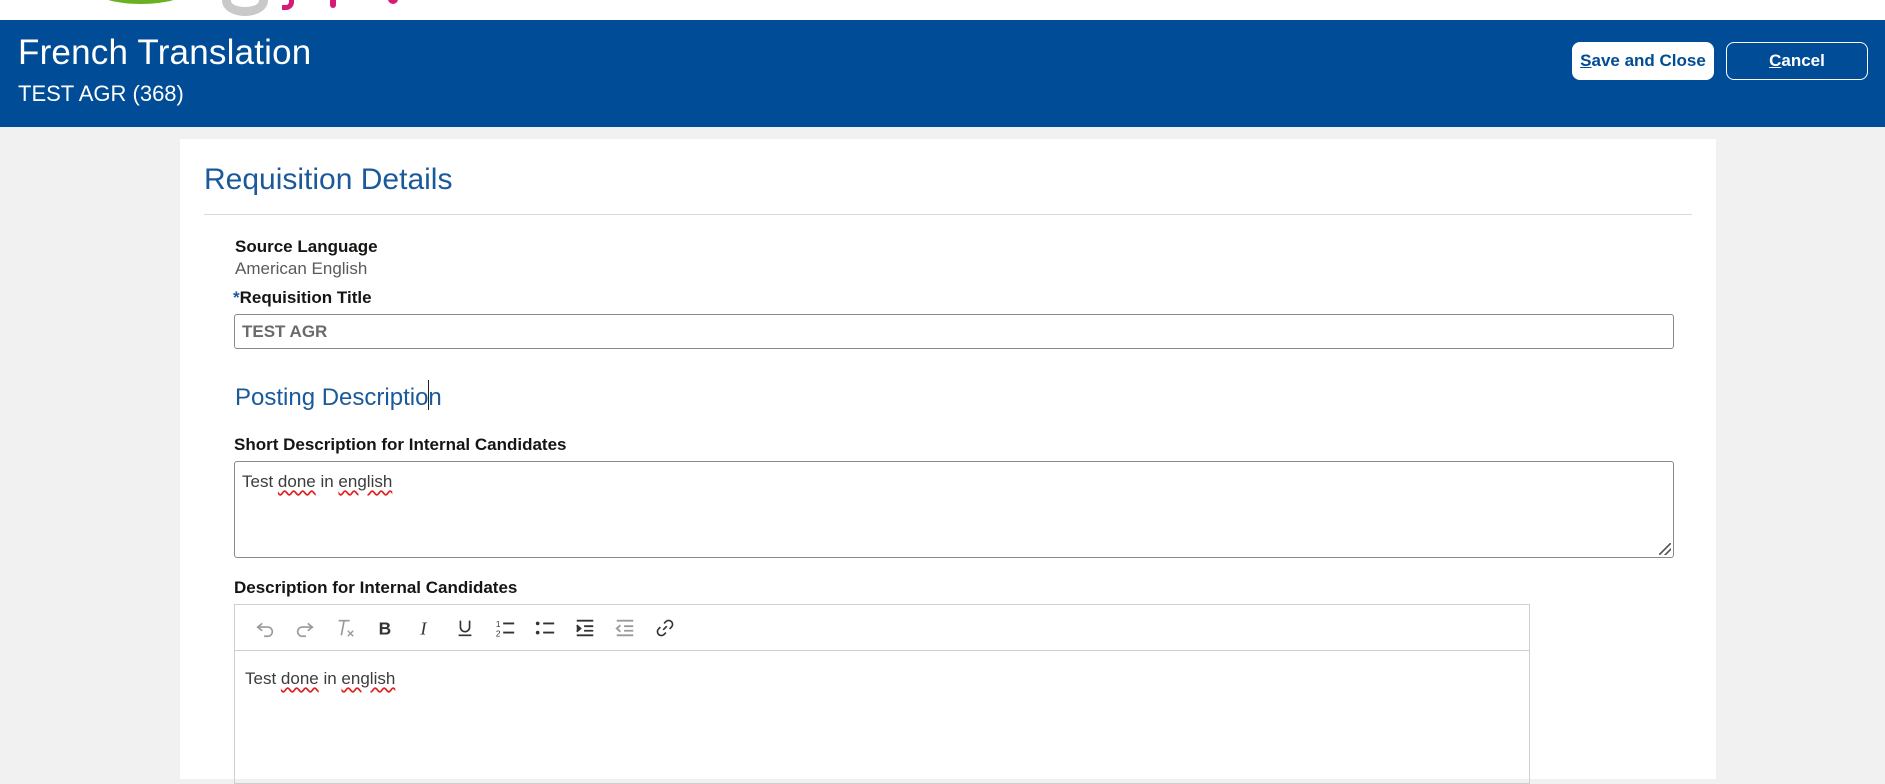 Image resolution: width=1885 pixels, height=784 pixels. What do you see at coordinates (665, 628) in the screenshot?
I see `link-icon` at bounding box center [665, 628].